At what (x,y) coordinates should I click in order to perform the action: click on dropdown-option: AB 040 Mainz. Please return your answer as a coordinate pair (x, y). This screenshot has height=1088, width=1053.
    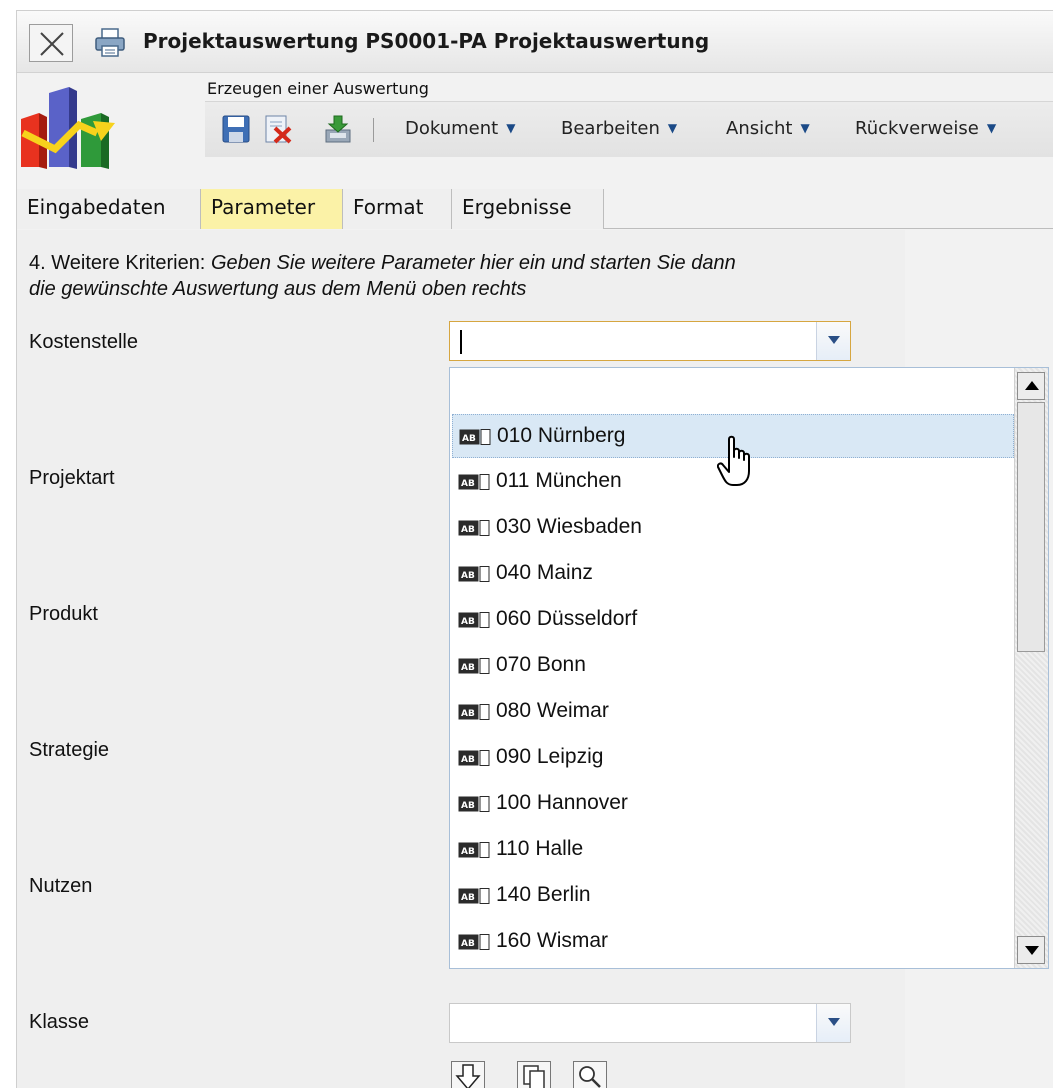
    Looking at the image, I should click on (733, 574).